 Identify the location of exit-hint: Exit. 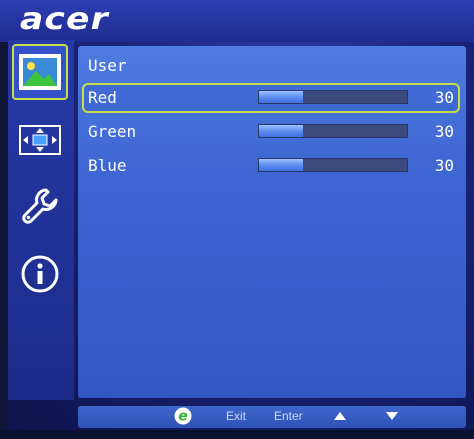
(236, 416).